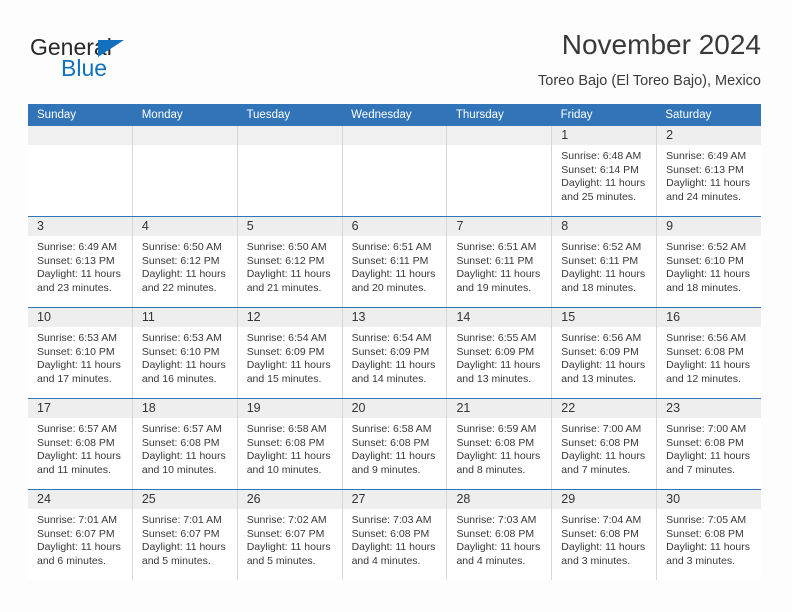 This screenshot has height=612, width=792. I want to click on day-number: 20, so click(358, 408).